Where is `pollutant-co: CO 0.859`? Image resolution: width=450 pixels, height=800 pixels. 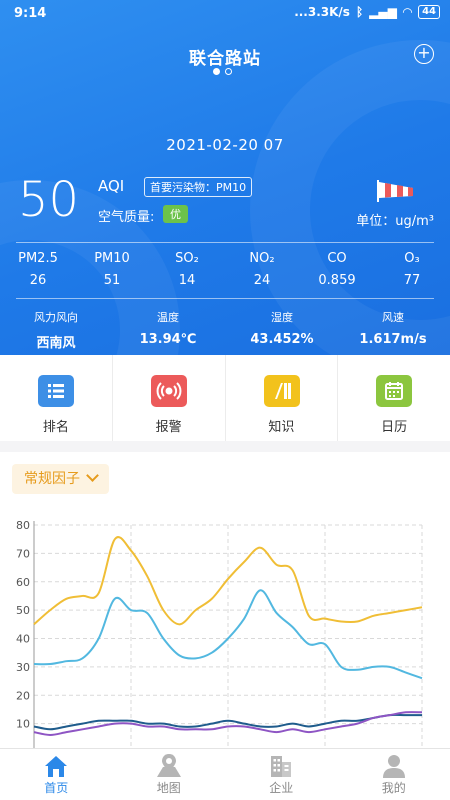 pollutant-co: CO 0.859 is located at coordinates (337, 269).